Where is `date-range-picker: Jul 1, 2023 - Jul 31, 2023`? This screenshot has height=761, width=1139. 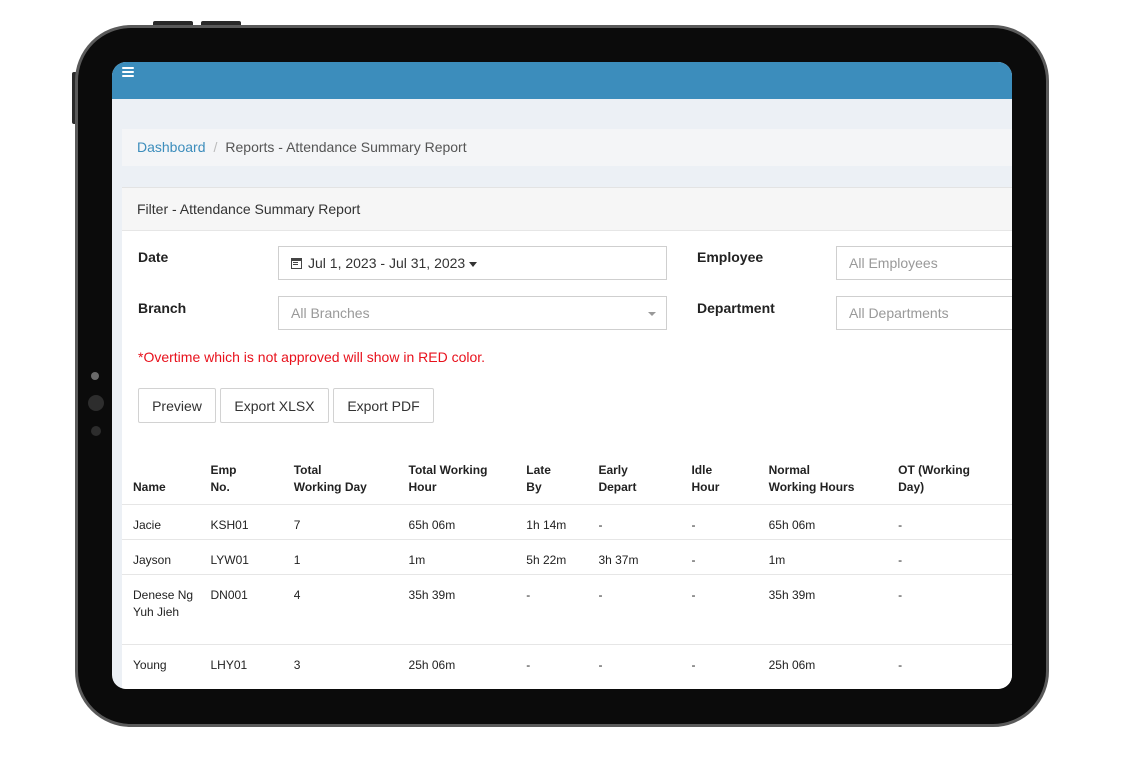 date-range-picker: Jul 1, 2023 - Jul 31, 2023 is located at coordinates (472, 263).